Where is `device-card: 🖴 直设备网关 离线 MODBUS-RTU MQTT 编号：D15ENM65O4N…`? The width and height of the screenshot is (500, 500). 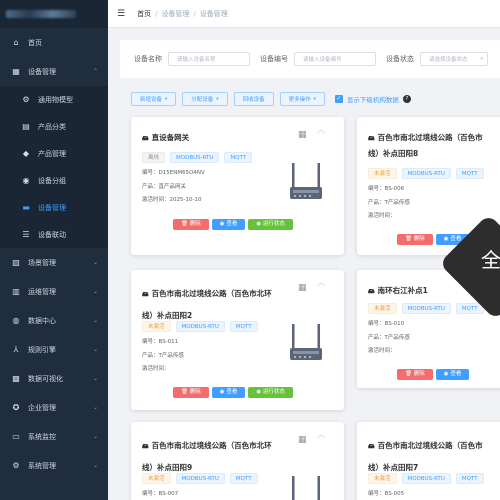
device-card: 🖴 直设备网关 离线 MODBUS-RTU MQTT 编号：D15ENM65O4N… is located at coordinates (237, 186).